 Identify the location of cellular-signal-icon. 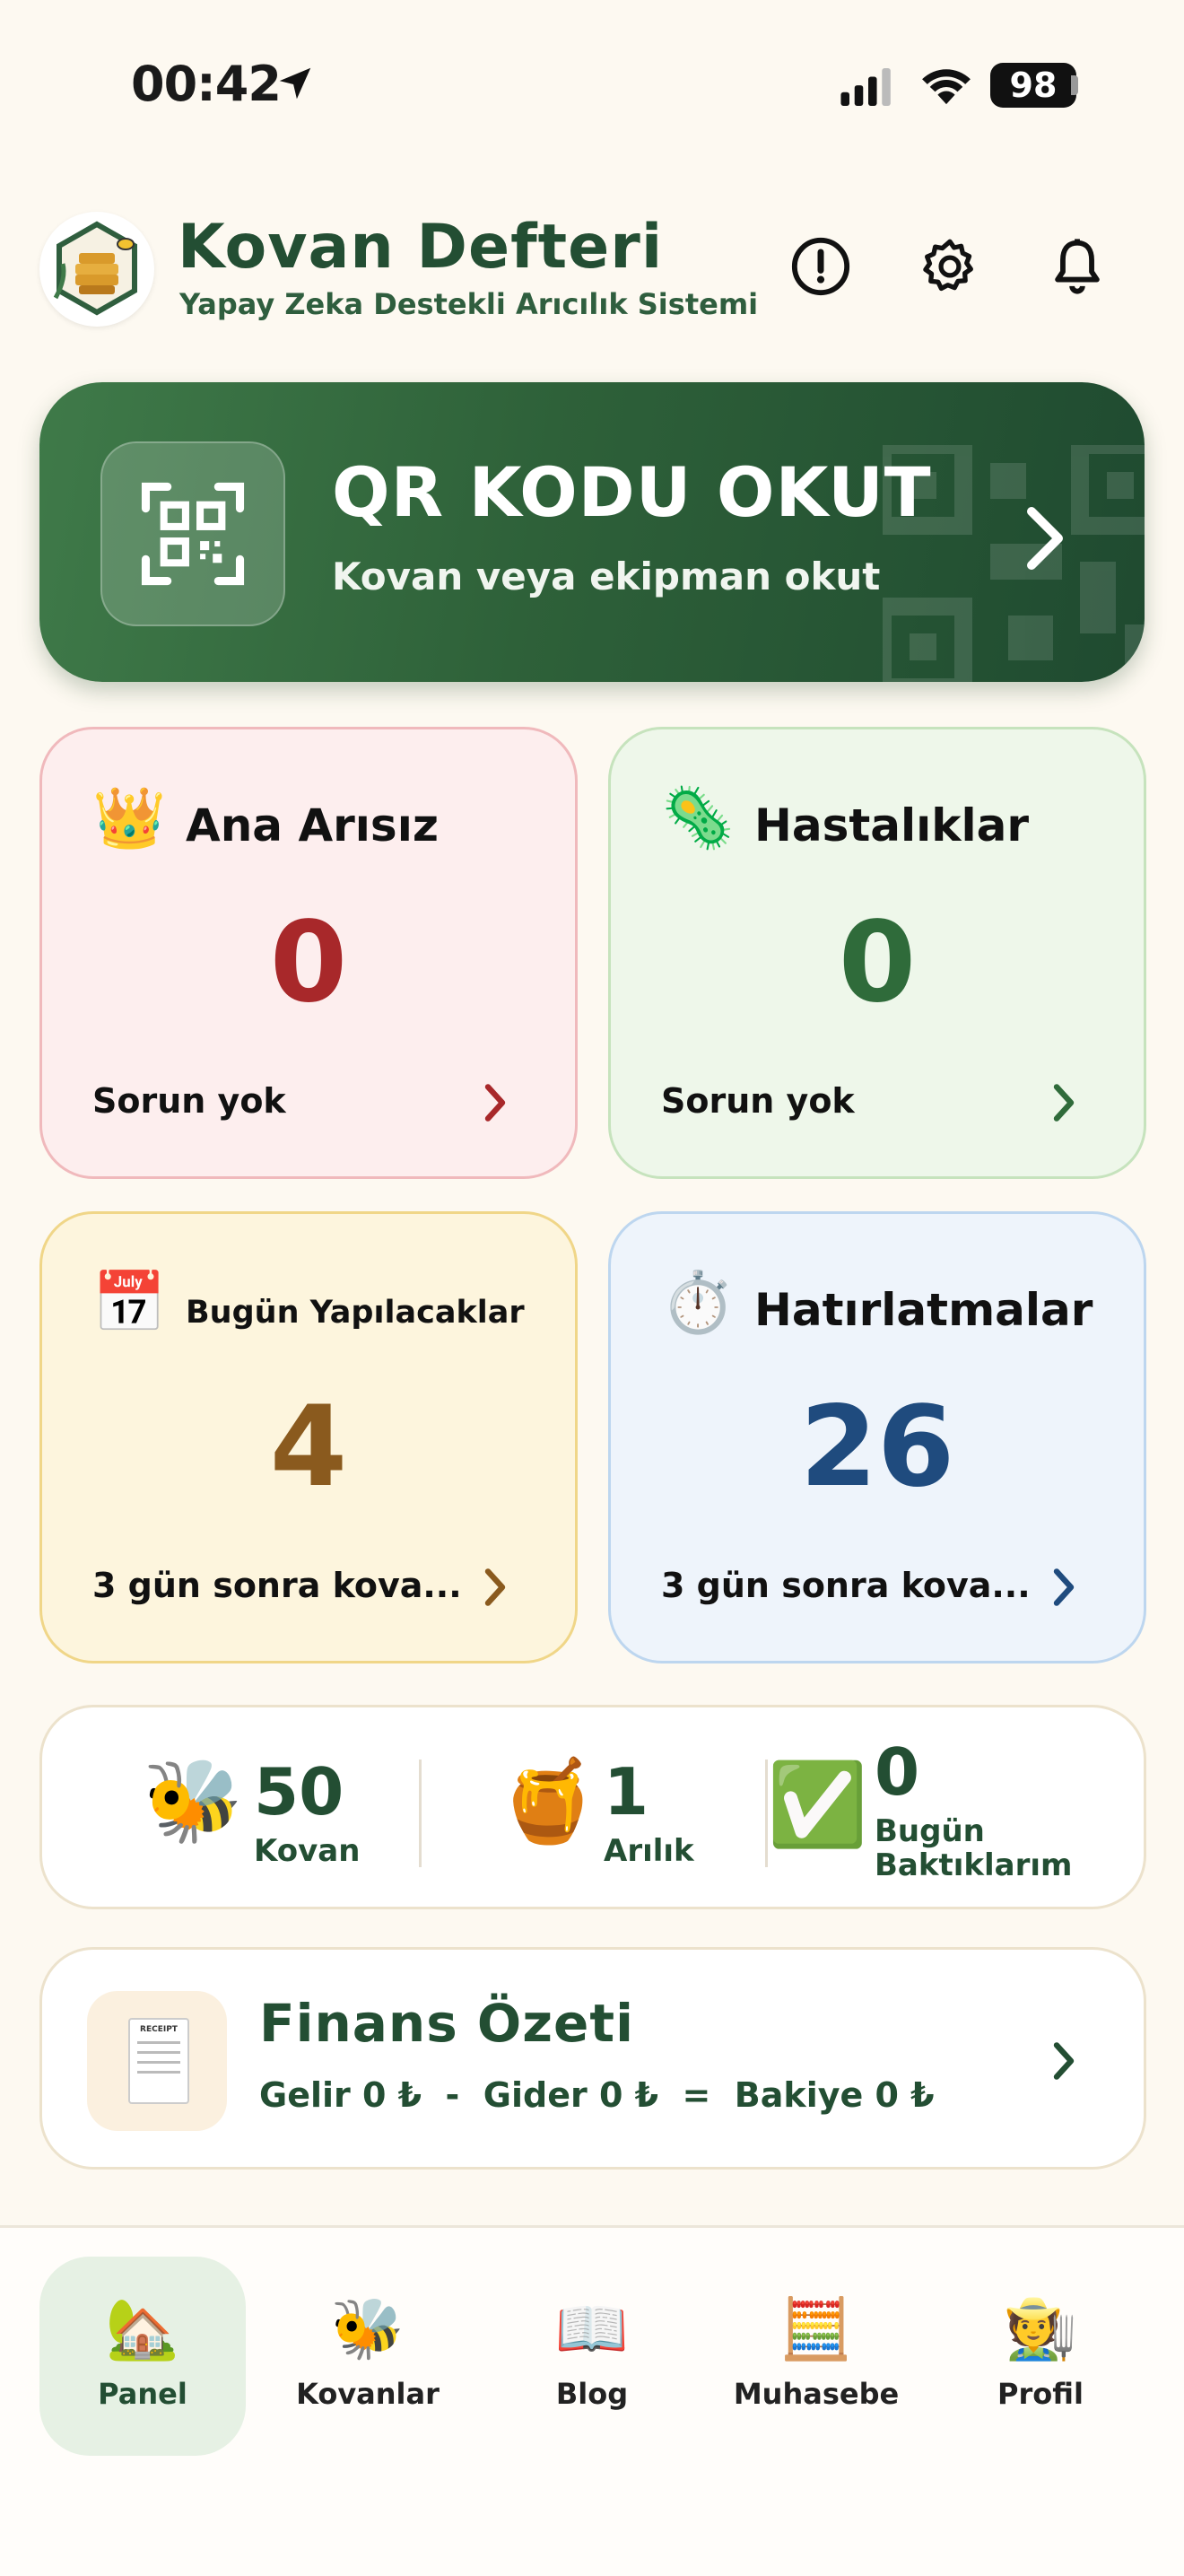
(866, 87).